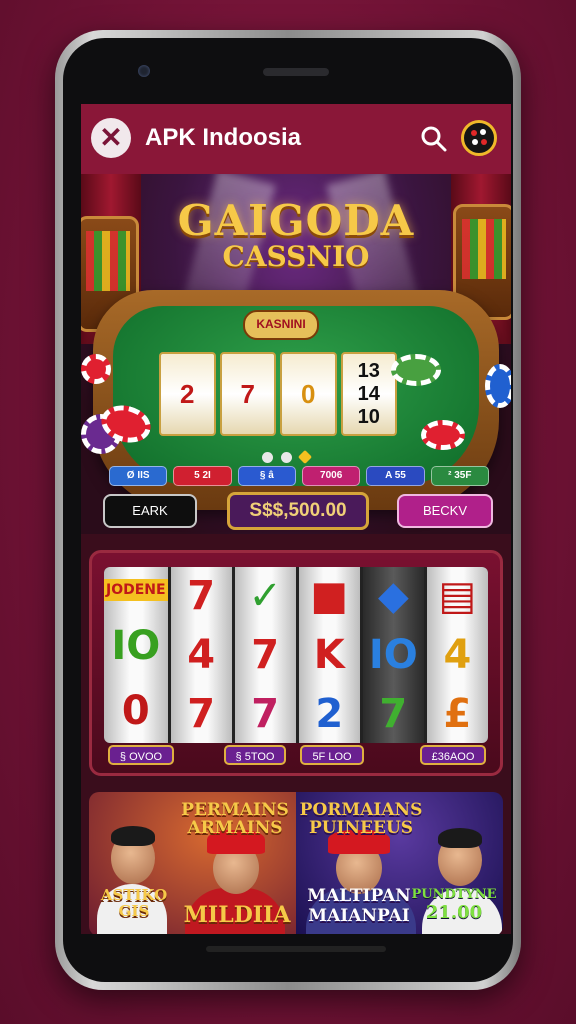 This screenshot has width=576, height=1024. I want to click on bet-label: § 5TOO, so click(255, 755).